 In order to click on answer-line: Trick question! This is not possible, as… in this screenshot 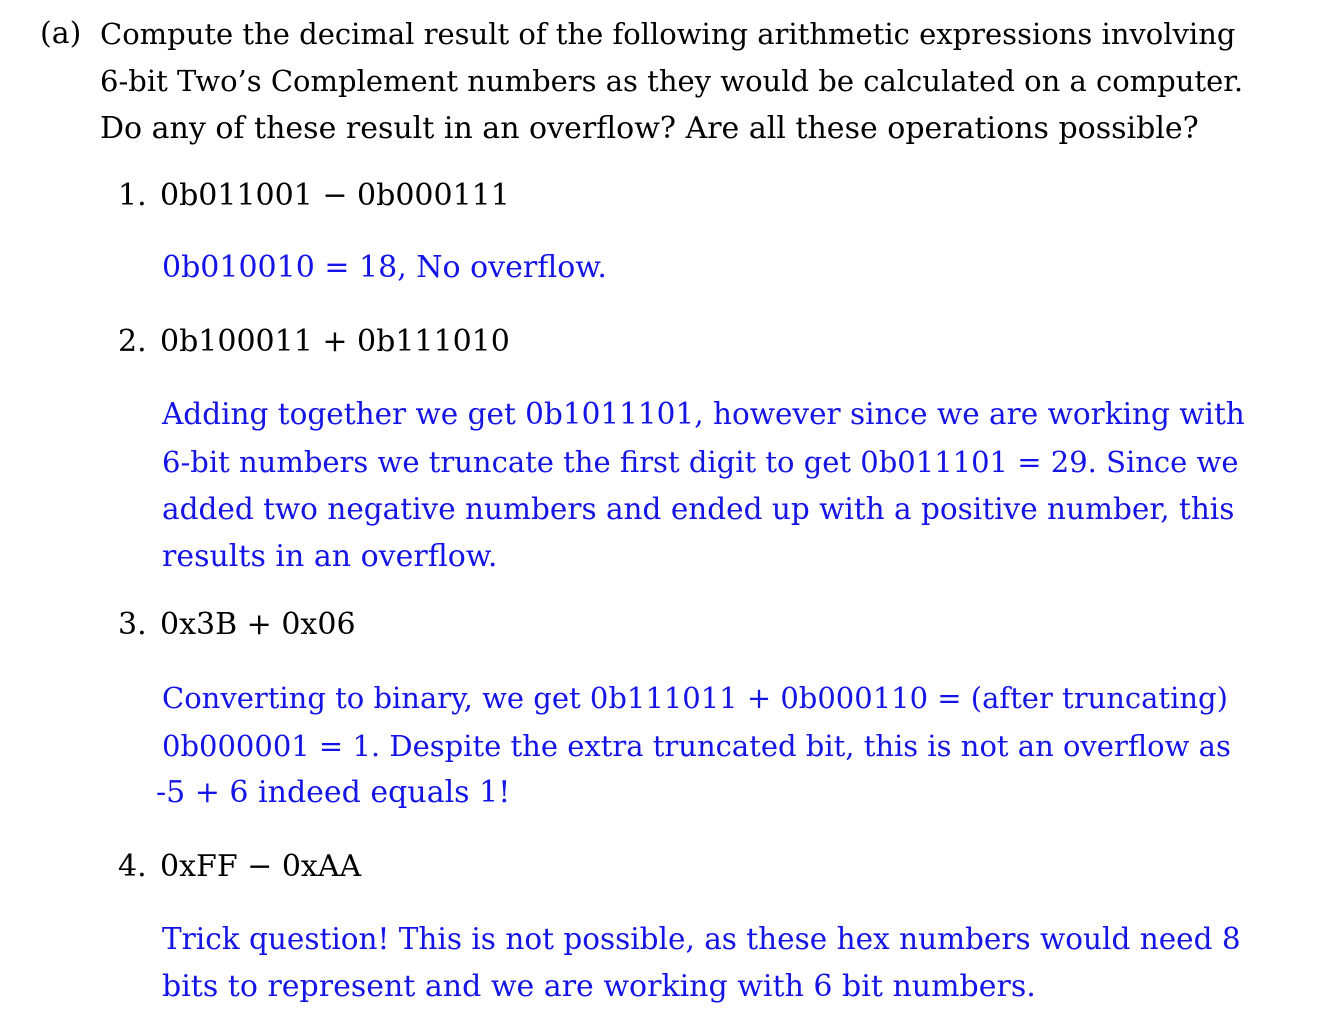, I will do `click(701, 939)`.